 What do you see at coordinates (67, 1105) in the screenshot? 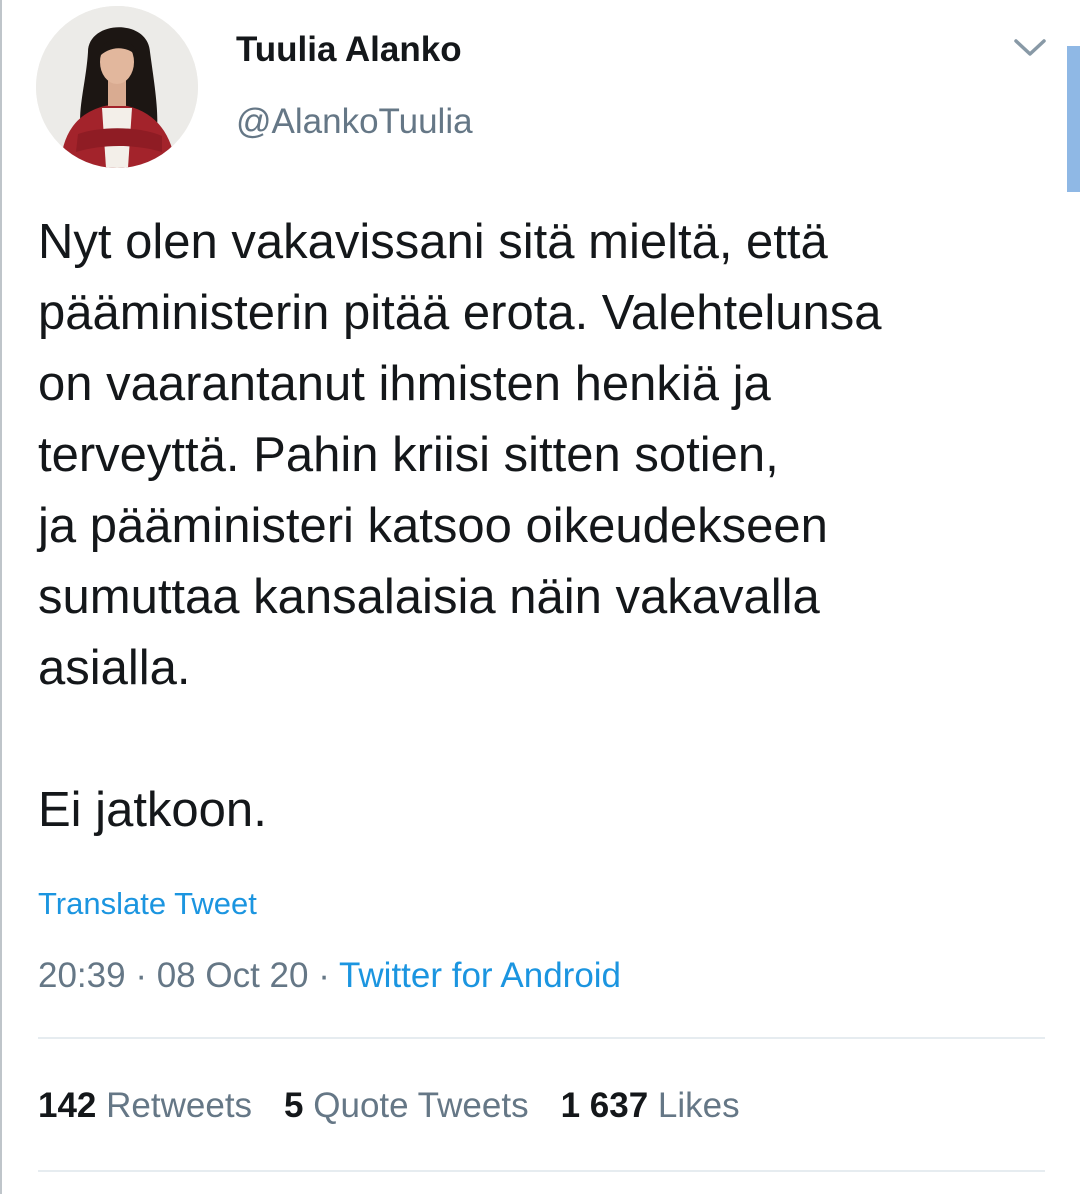
I see `retweets-count: 142` at bounding box center [67, 1105].